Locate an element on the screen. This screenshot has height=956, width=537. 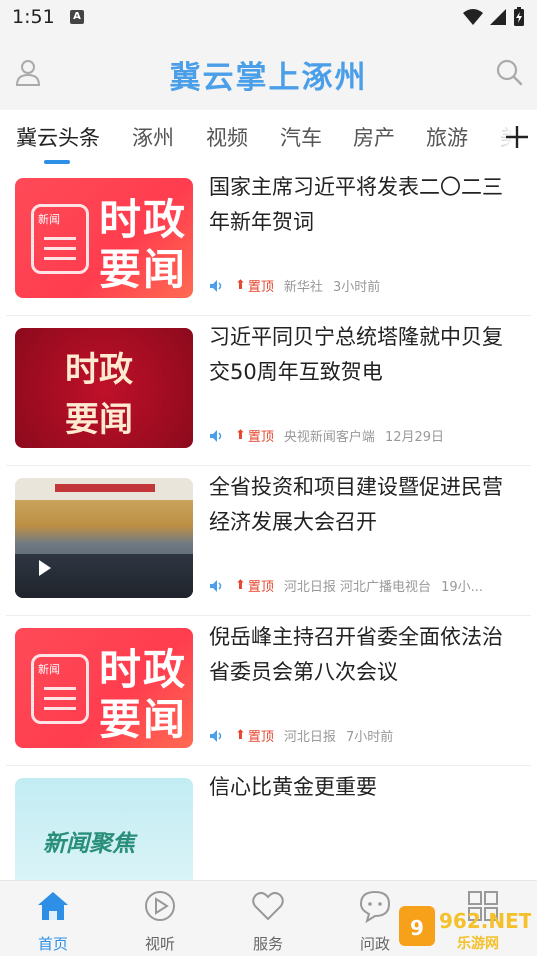
svg-text: 9 is located at coordinates (417, 928).